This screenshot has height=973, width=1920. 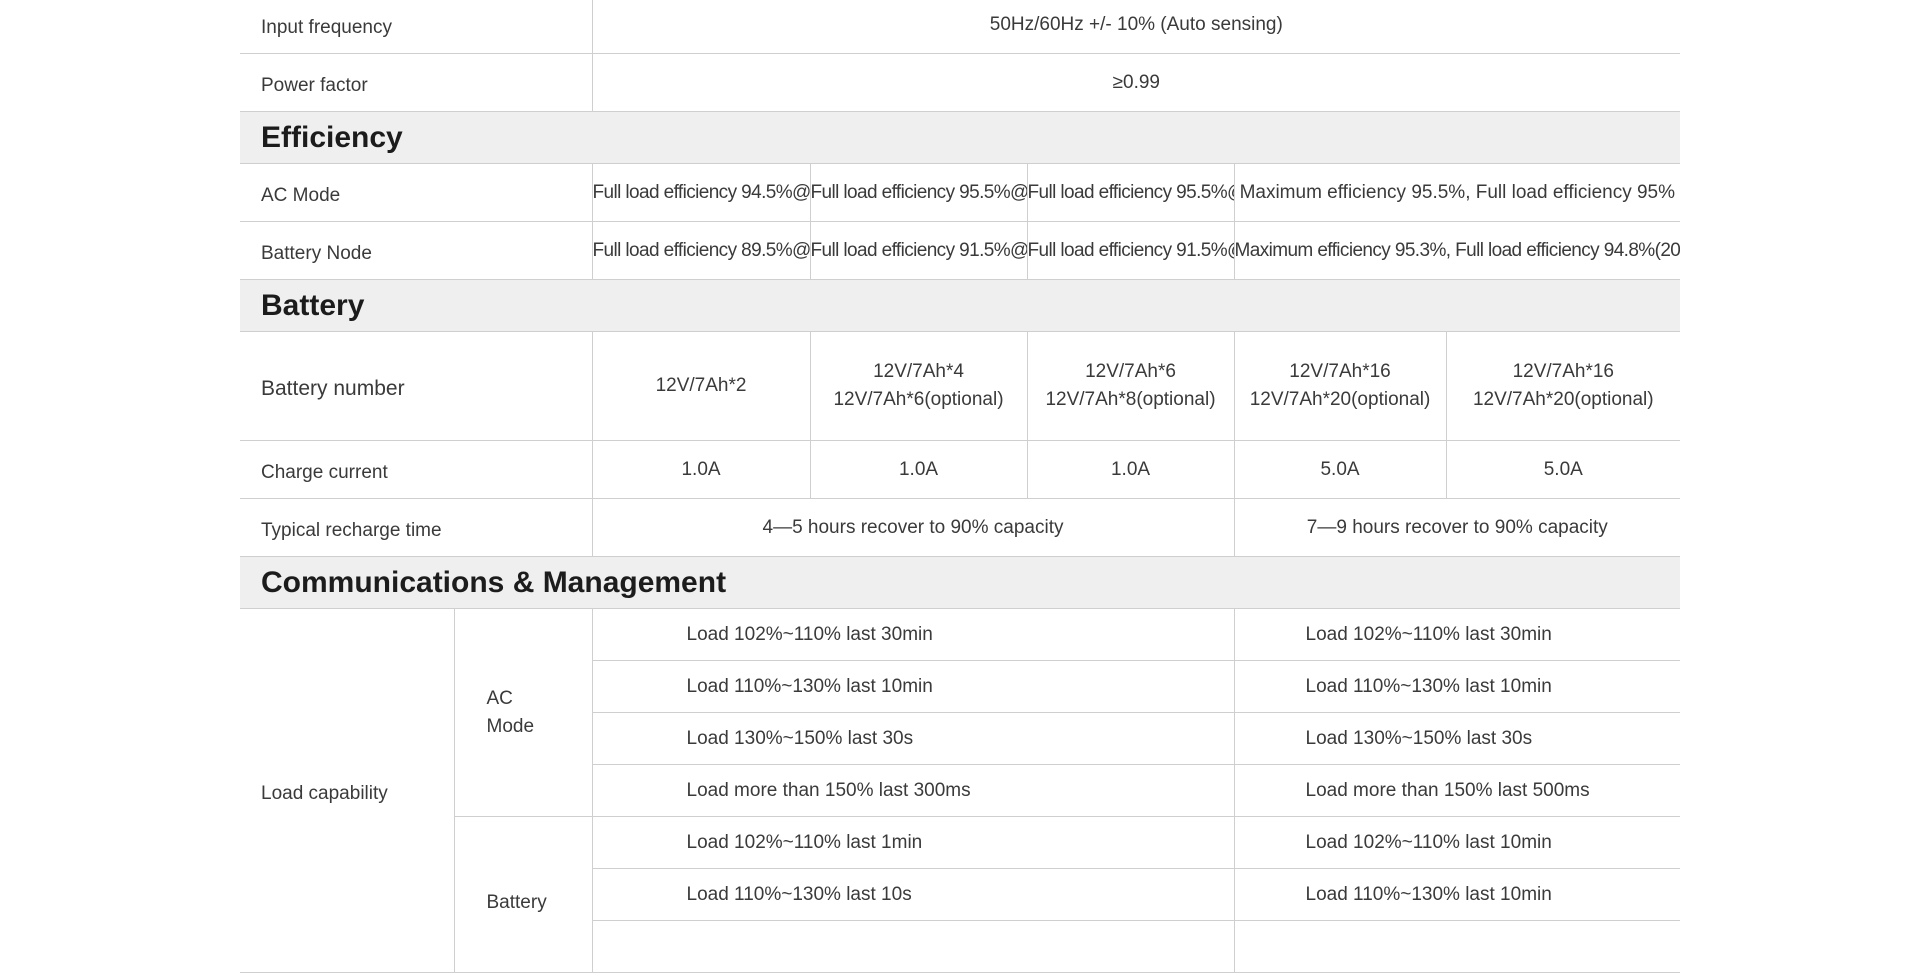 I want to click on load-battery-mode-label-line-1: Battery, so click(x=516, y=902).